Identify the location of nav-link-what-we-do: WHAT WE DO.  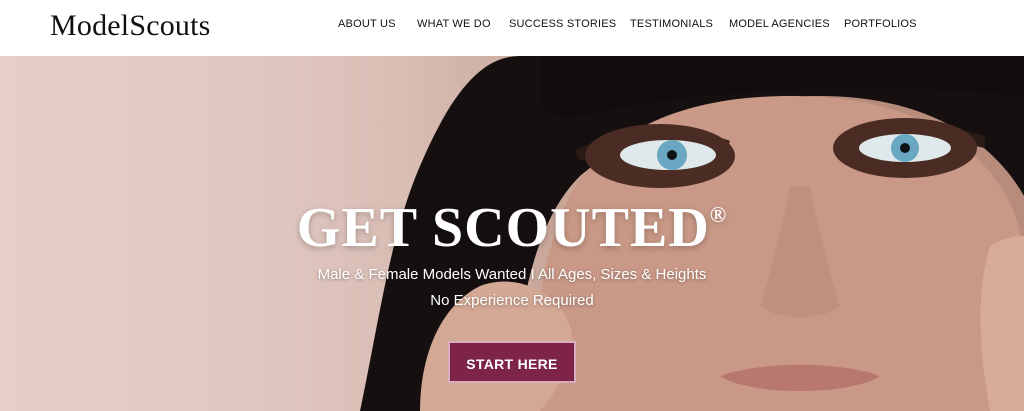
(454, 24).